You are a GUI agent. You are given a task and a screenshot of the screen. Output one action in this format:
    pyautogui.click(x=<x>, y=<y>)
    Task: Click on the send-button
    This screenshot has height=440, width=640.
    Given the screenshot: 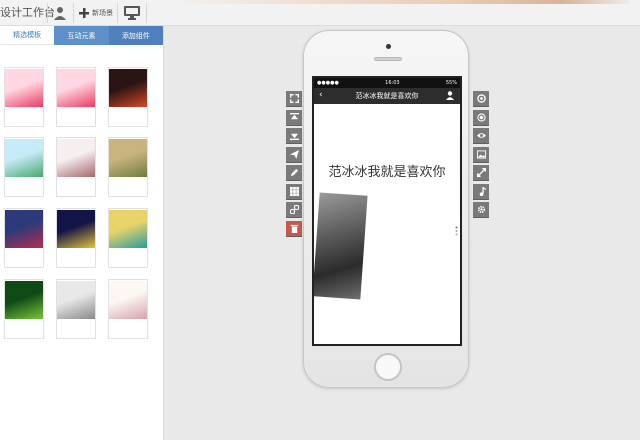 What is the action you would take?
    pyautogui.click(x=294, y=155)
    